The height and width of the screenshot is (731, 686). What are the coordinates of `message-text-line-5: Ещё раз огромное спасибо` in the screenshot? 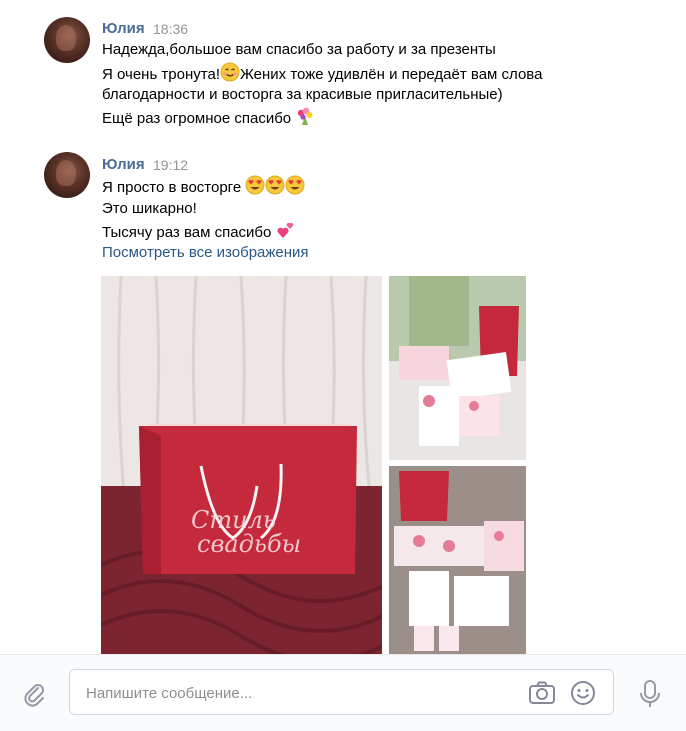 It's located at (208, 118).